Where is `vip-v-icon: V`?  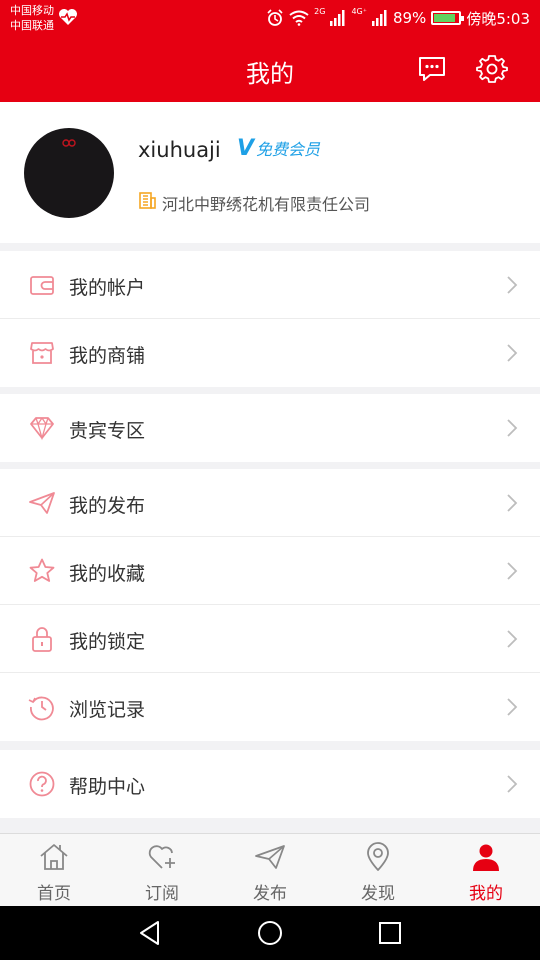 vip-v-icon: V is located at coordinates (246, 148).